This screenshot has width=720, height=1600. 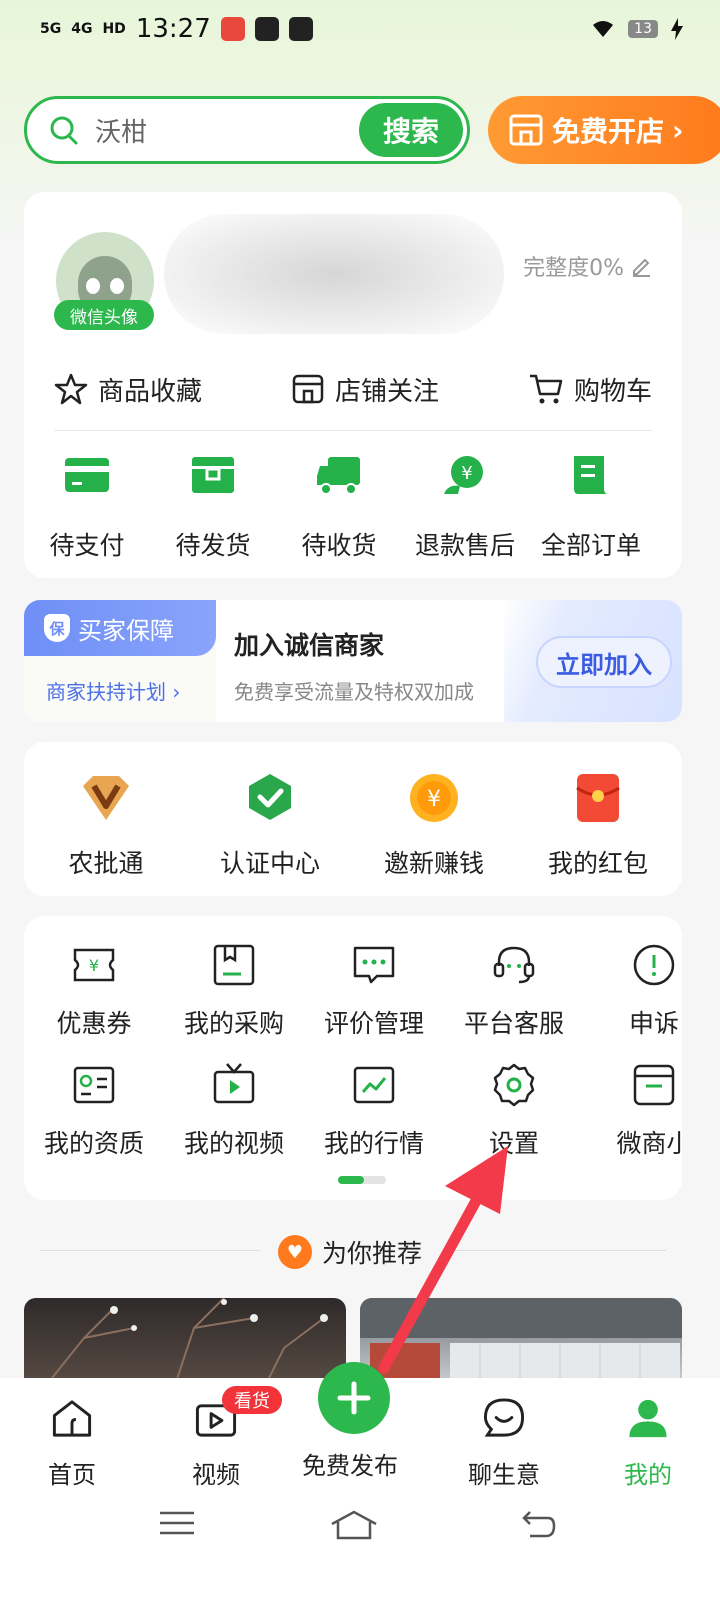 I want to click on buyer-protection-tag: 保 买家保障, so click(x=120, y=628).